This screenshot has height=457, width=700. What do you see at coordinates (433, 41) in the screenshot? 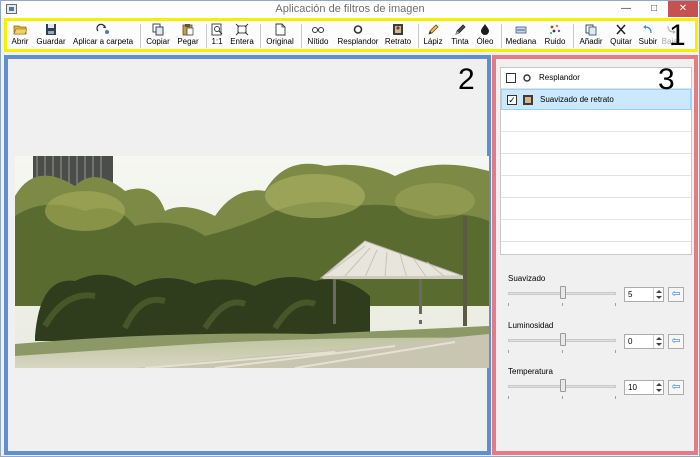
I see `pencil-label: Lápiz` at bounding box center [433, 41].